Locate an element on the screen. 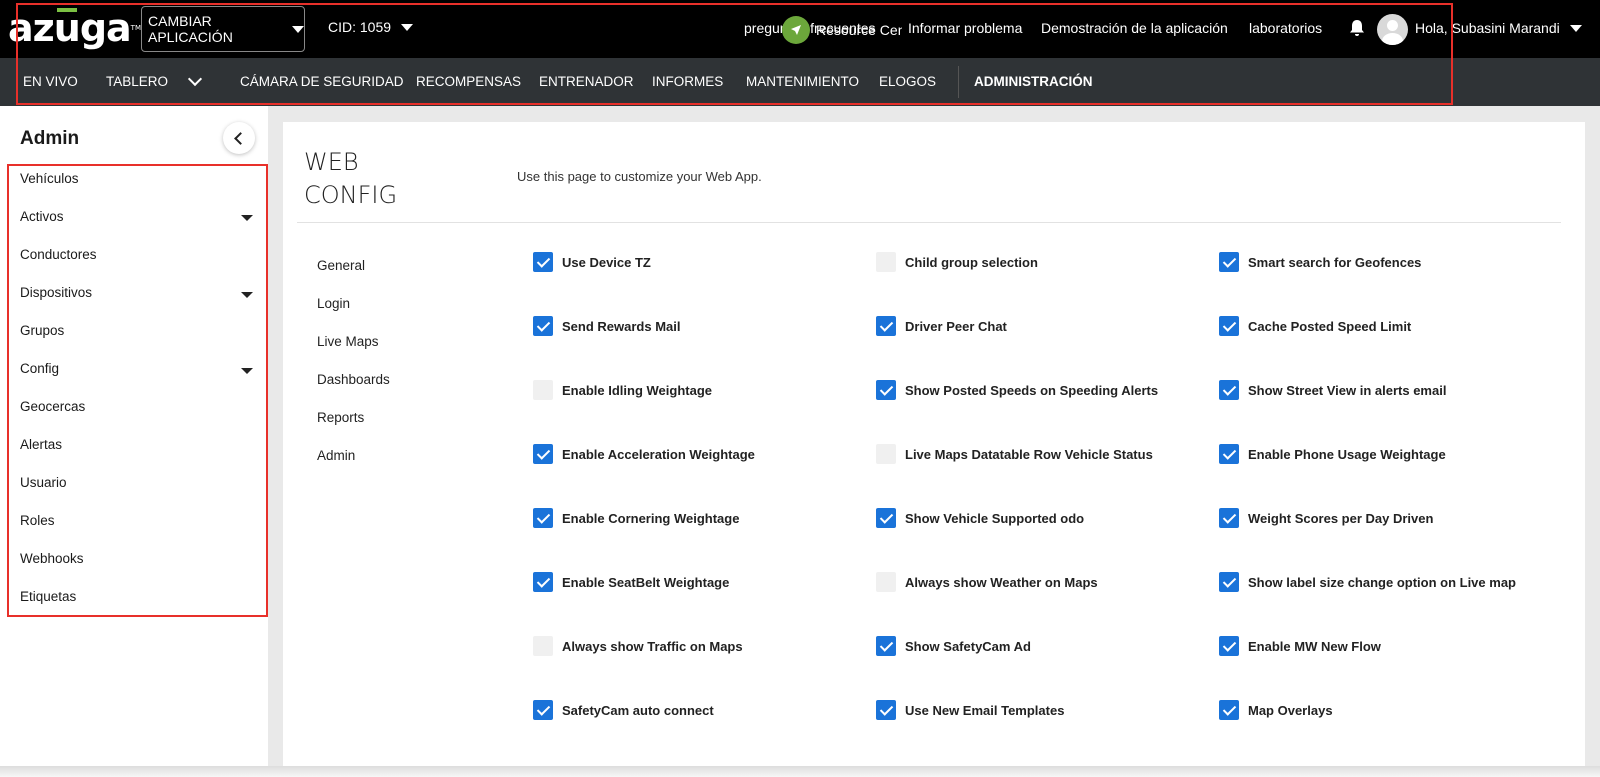 The height and width of the screenshot is (777, 1600). sidebar-item-drivers: Conductores is located at coordinates (58, 254).